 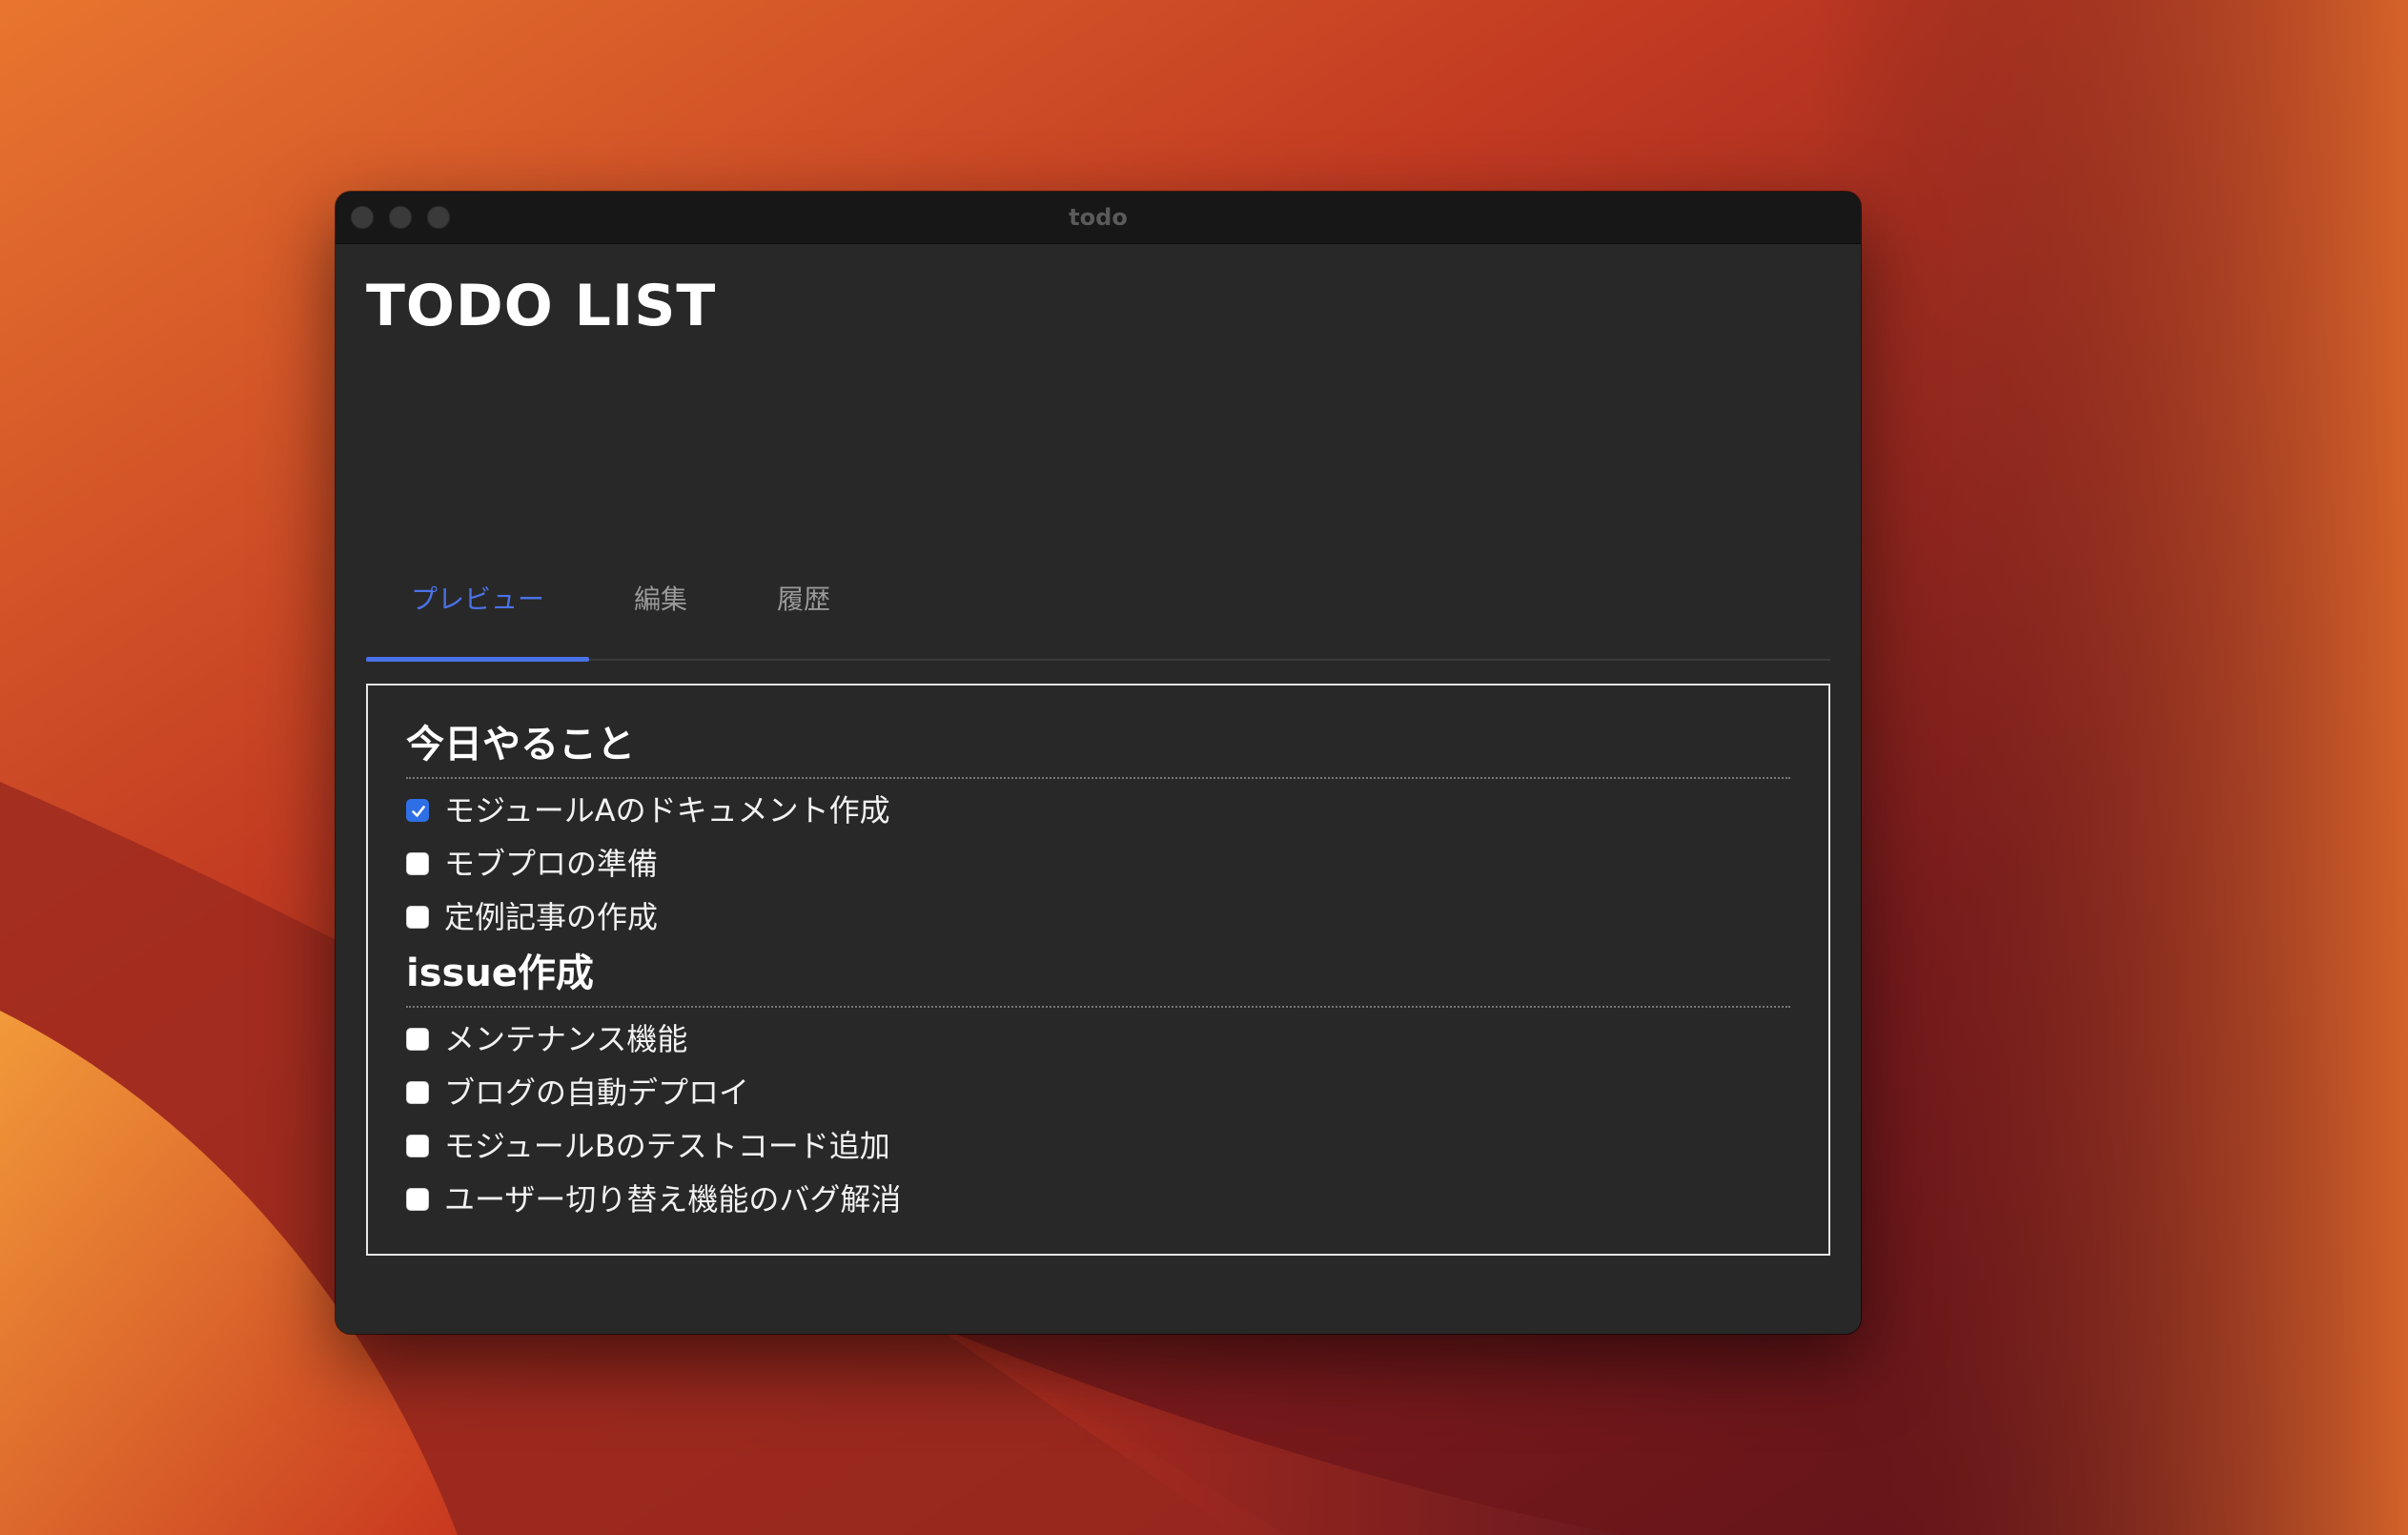 I want to click on todo-item: ブログの自動デプロイ, so click(x=978, y=1092).